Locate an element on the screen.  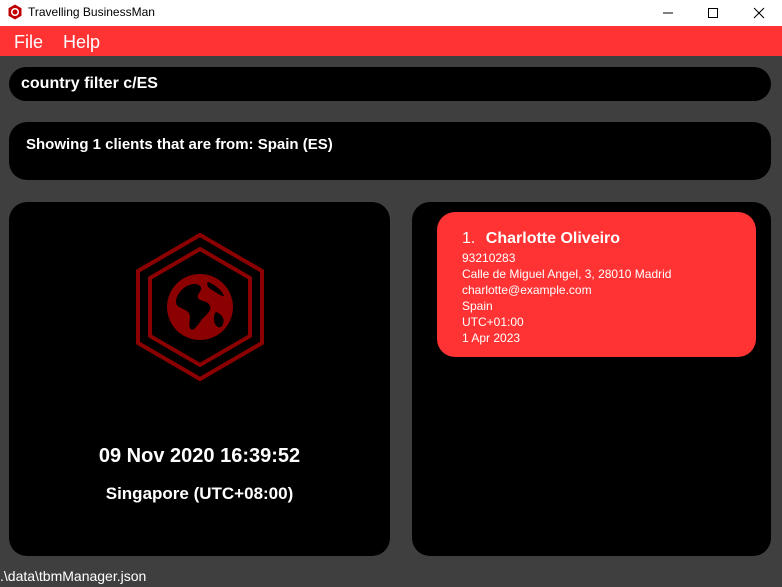
clock-timezone: Singapore (UTC+08:00) is located at coordinates (199, 493).